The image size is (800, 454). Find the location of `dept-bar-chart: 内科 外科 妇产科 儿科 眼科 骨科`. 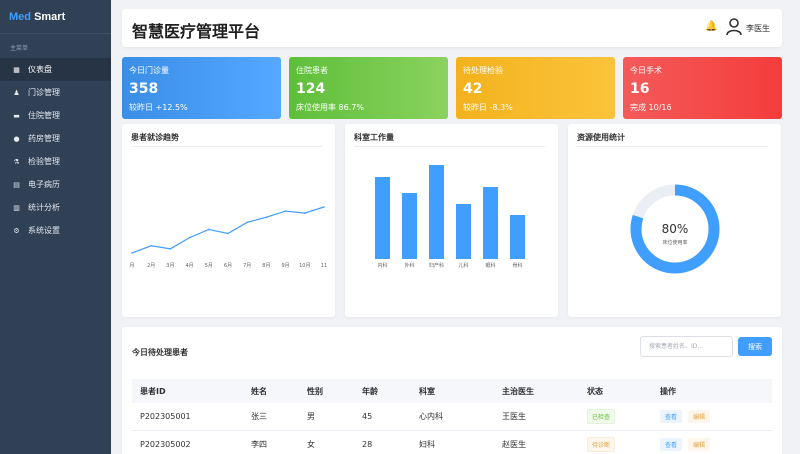

dept-bar-chart: 内科 外科 妇产科 儿科 眼科 骨科 is located at coordinates (450, 217).